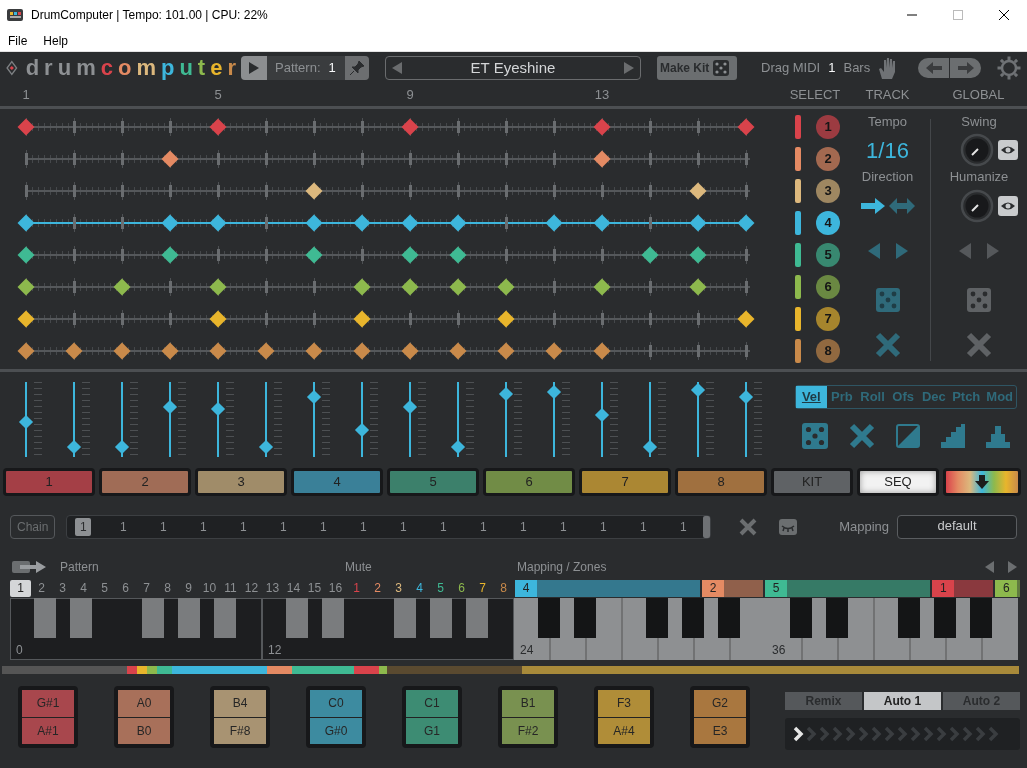 This screenshot has width=1027, height=768. What do you see at coordinates (957, 527) in the screenshot?
I see `mapping-field: default` at bounding box center [957, 527].